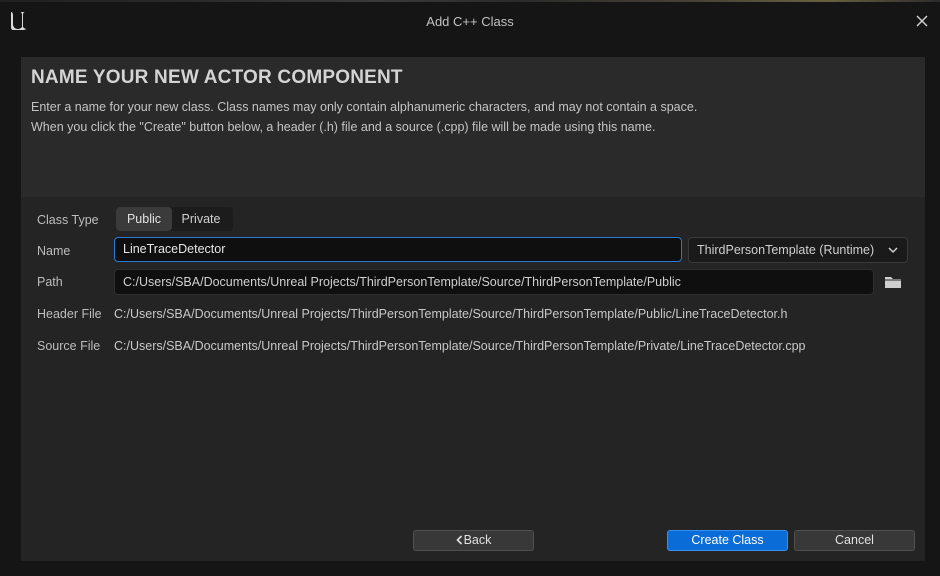 This screenshot has width=940, height=576. Describe the element at coordinates (893, 282) in the screenshot. I see `folder-icon` at that location.